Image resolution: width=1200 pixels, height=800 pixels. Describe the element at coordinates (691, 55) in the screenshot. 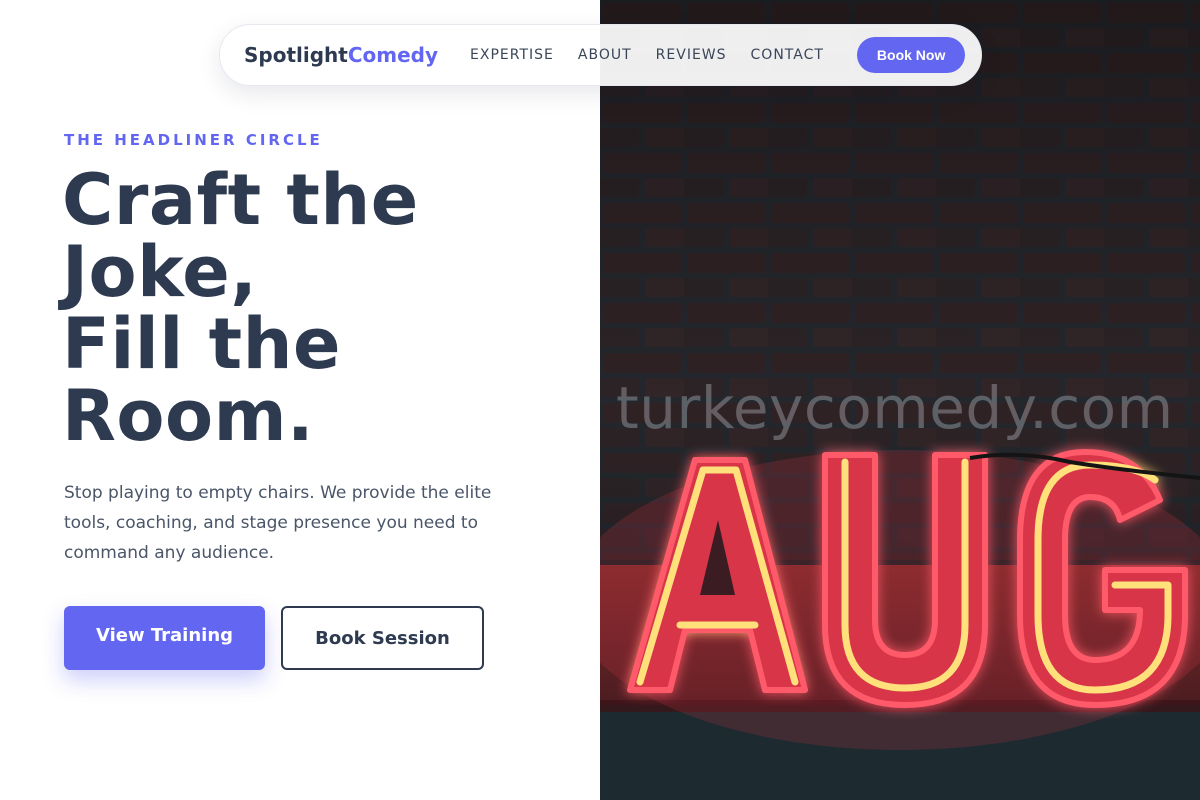

I see `nav-link-reviews: REVIEWS` at that location.